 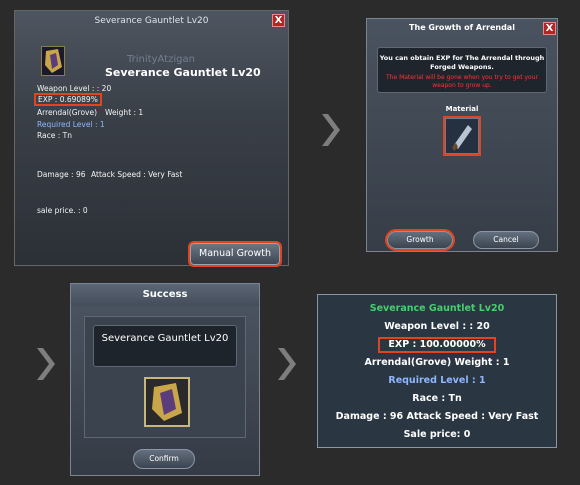 I want to click on confirm-button: Confirm, so click(x=164, y=459).